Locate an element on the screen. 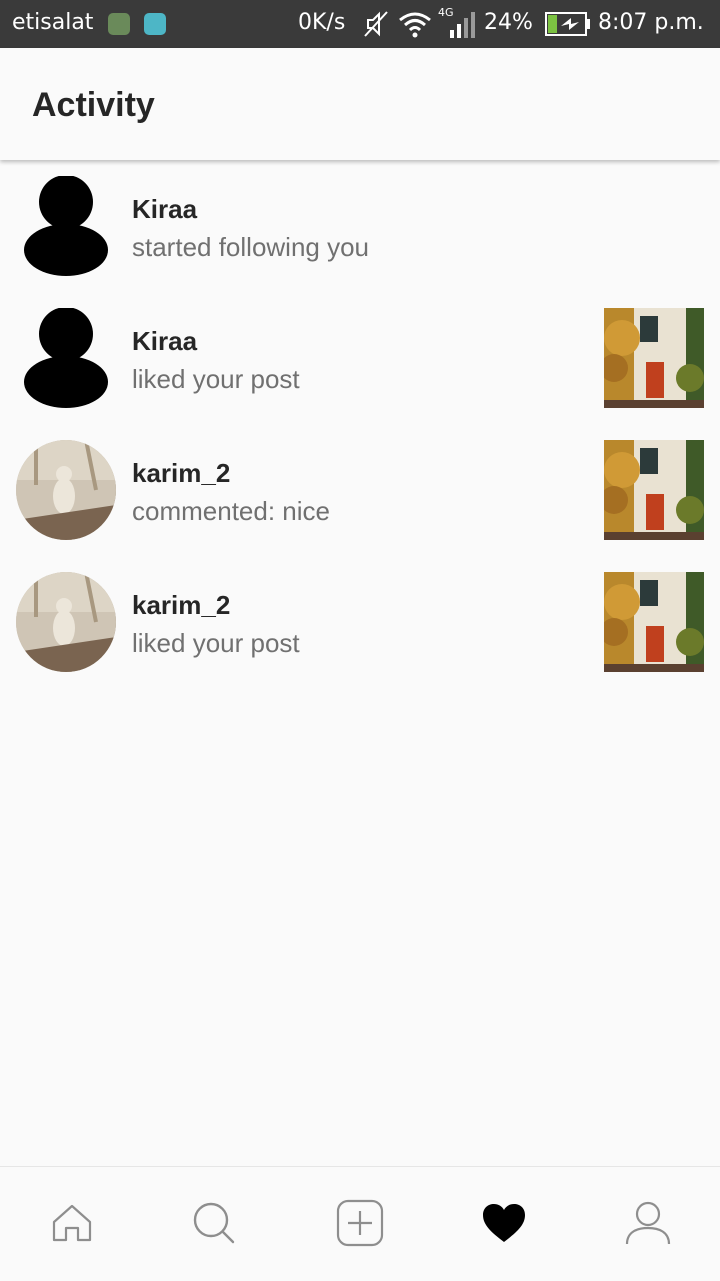 The image size is (720, 1281). profile-icon is located at coordinates (648, 1223).